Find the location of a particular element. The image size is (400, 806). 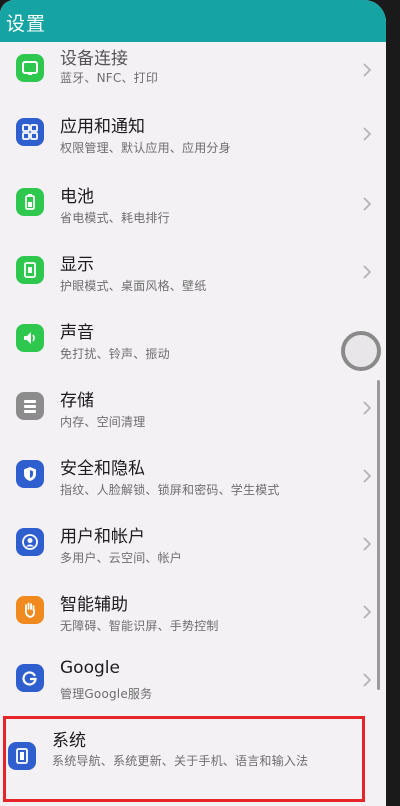

sound-icon is located at coordinates (30, 338).